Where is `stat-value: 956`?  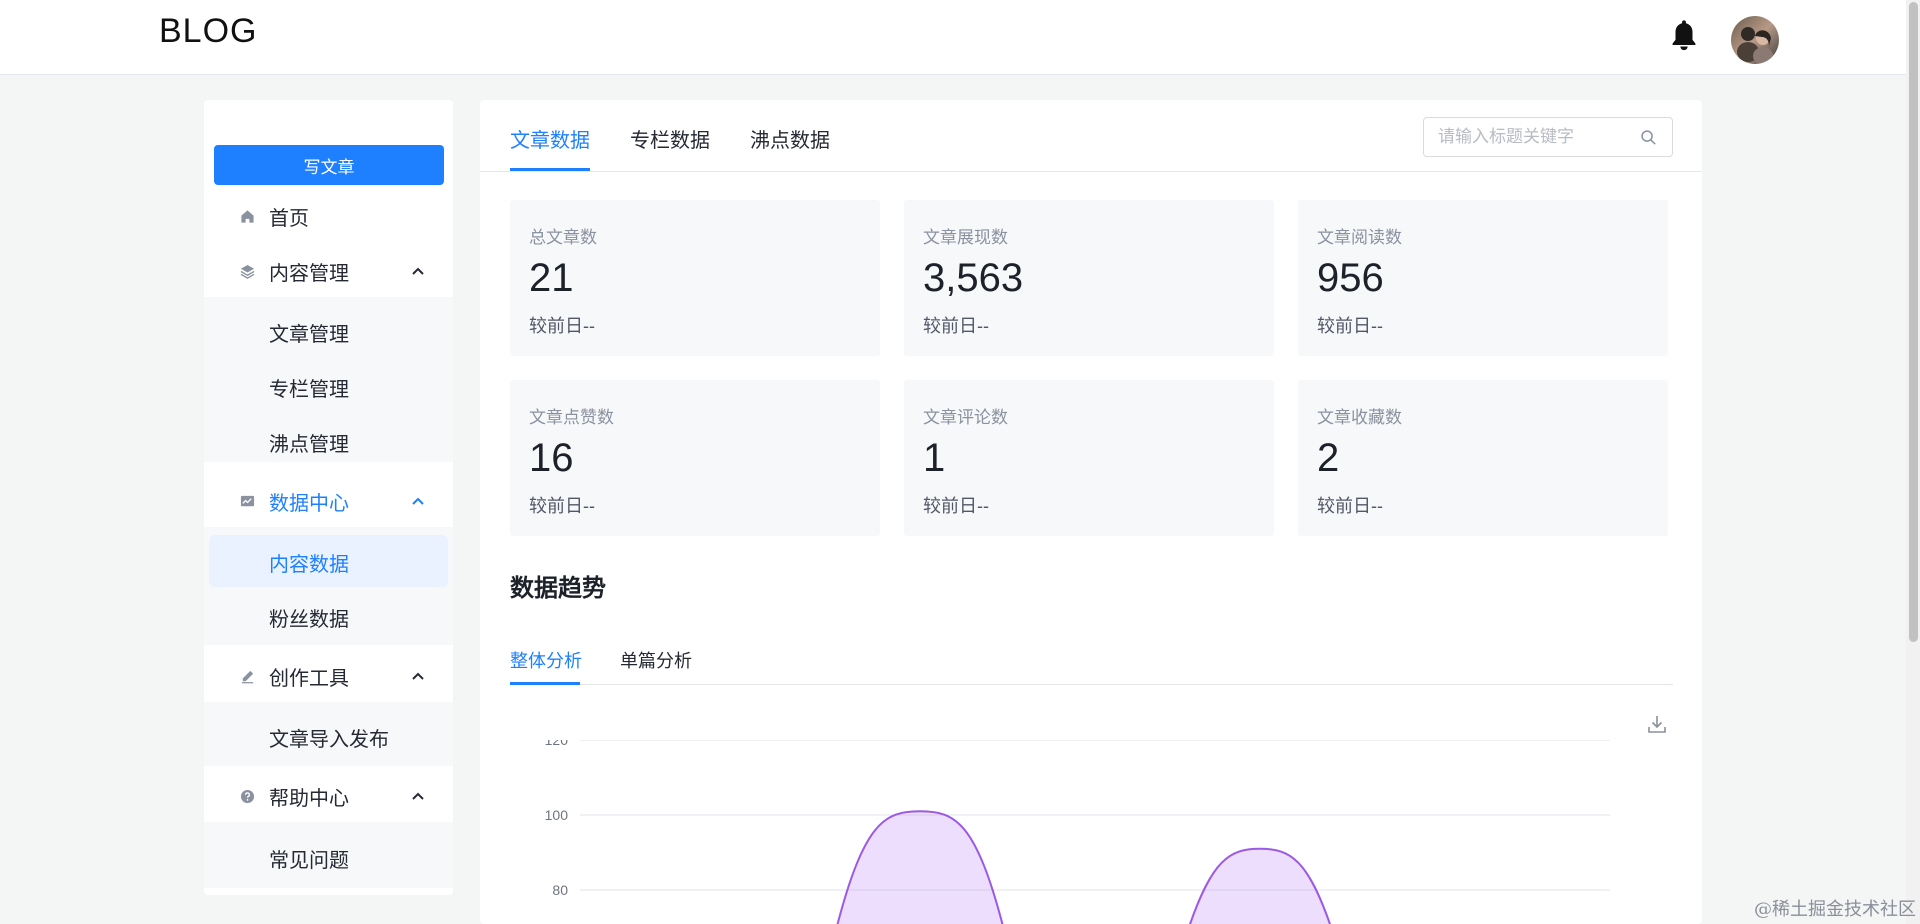
stat-value: 956 is located at coordinates (1350, 278).